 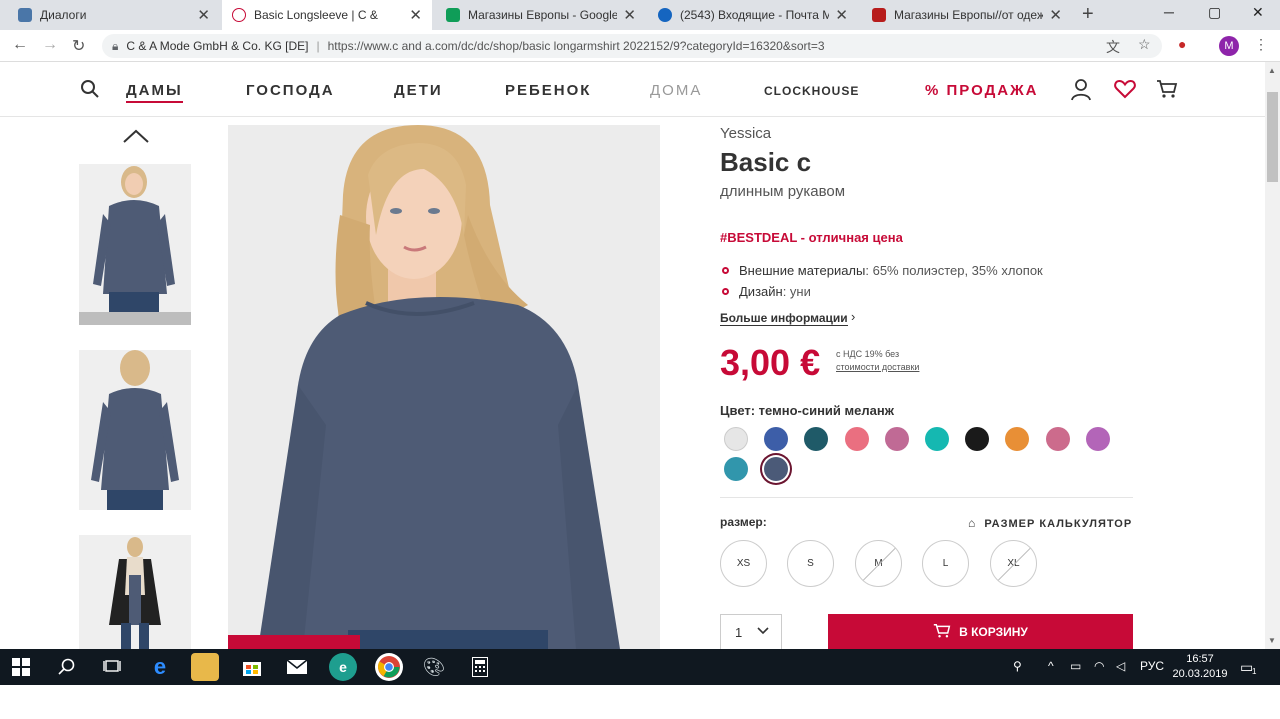 I want to click on color-swatch-selected, so click(x=776, y=469).